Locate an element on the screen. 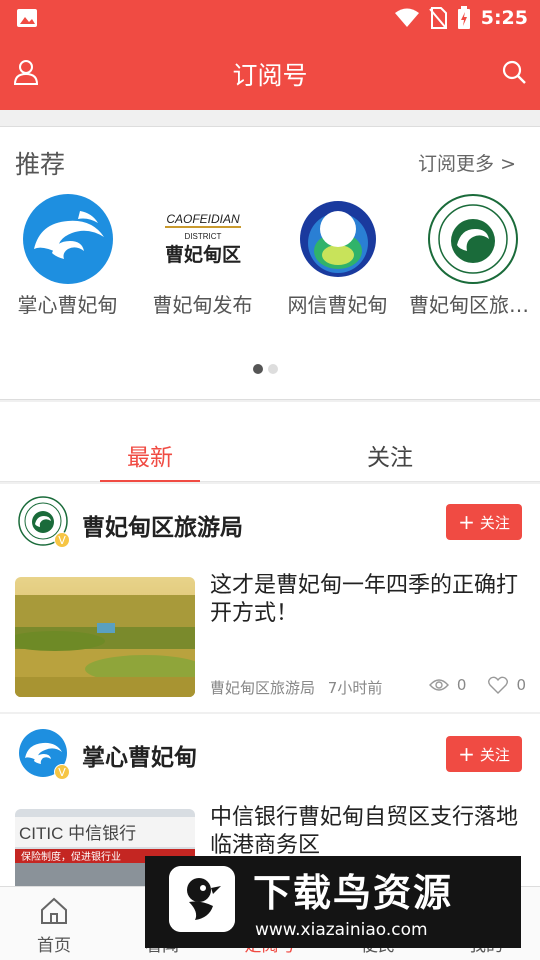 This screenshot has height=960, width=540. carousel-dot is located at coordinates (273, 369).